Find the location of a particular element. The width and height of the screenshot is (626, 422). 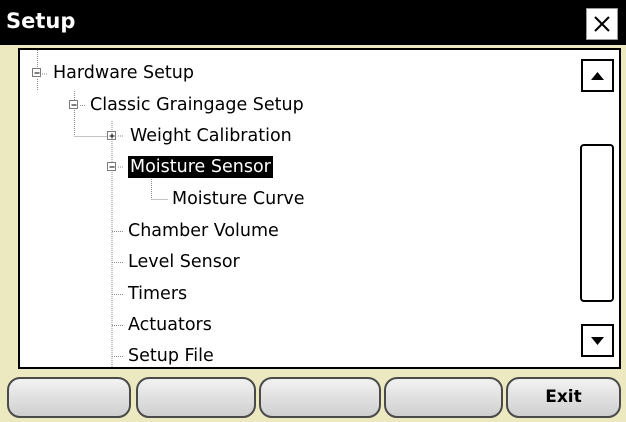

scrollbar-thumb is located at coordinates (597, 223).